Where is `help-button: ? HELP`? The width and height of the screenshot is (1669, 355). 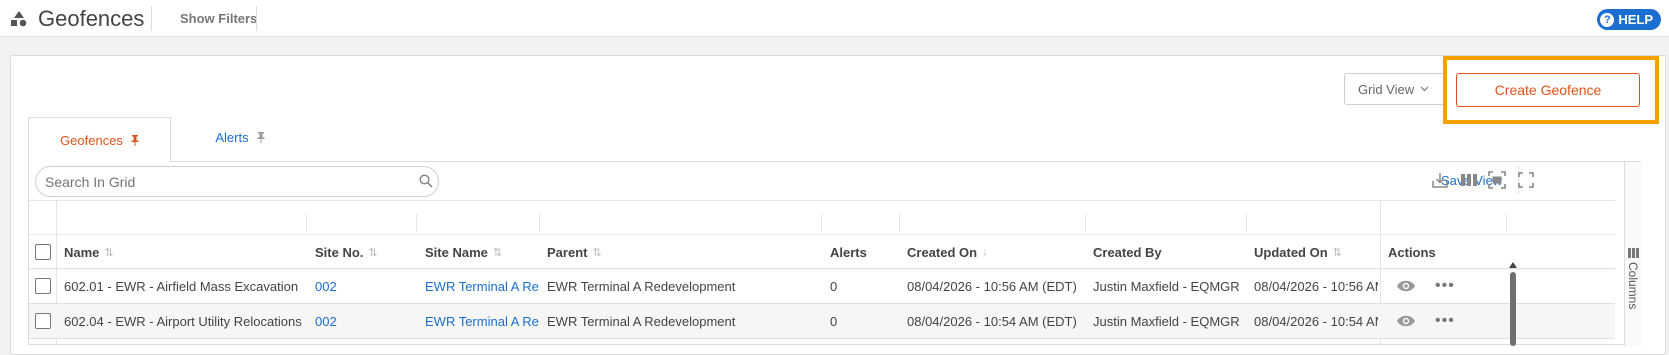 help-button: ? HELP is located at coordinates (1629, 19).